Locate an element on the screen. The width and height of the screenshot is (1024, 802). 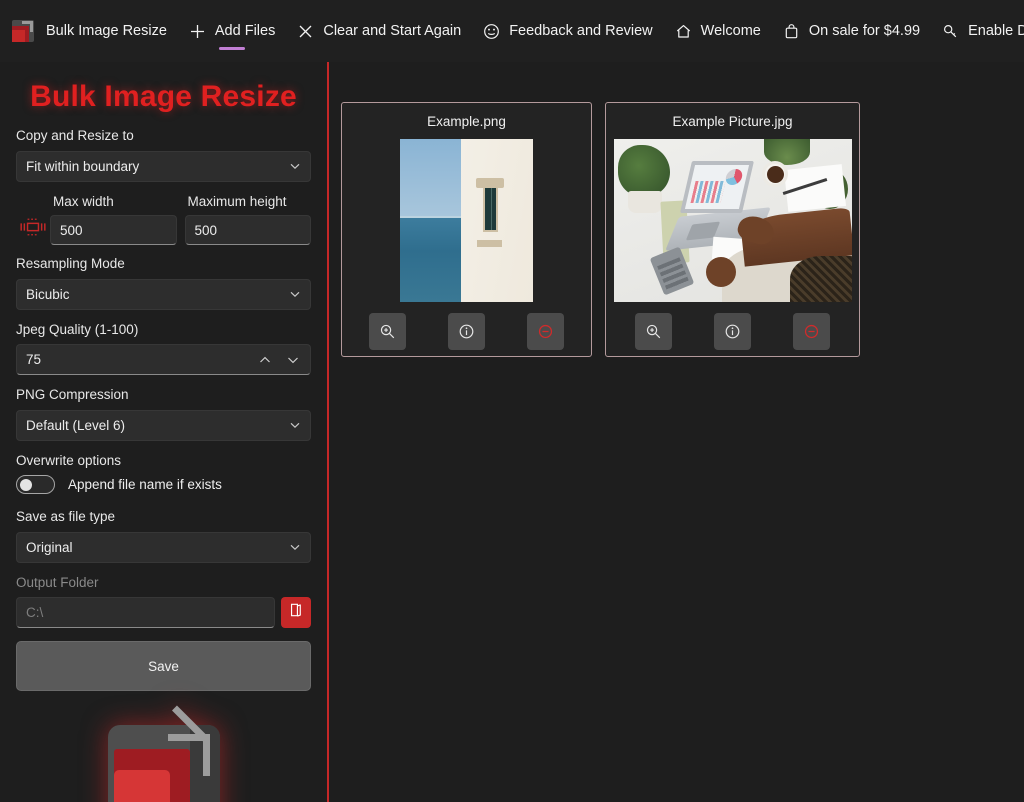
menu-item-feedback-label: Feedback and Review is located at coordinates (581, 31).